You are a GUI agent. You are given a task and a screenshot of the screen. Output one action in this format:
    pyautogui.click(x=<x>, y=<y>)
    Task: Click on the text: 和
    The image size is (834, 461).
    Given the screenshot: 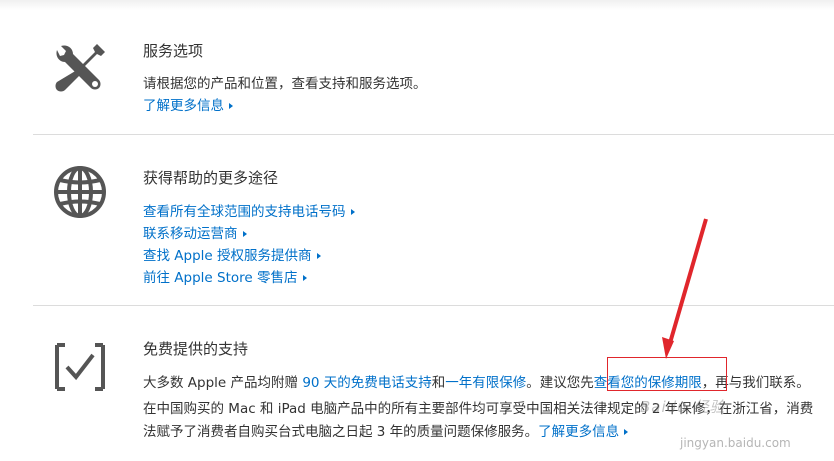 What is the action you would take?
    pyautogui.click(x=438, y=383)
    